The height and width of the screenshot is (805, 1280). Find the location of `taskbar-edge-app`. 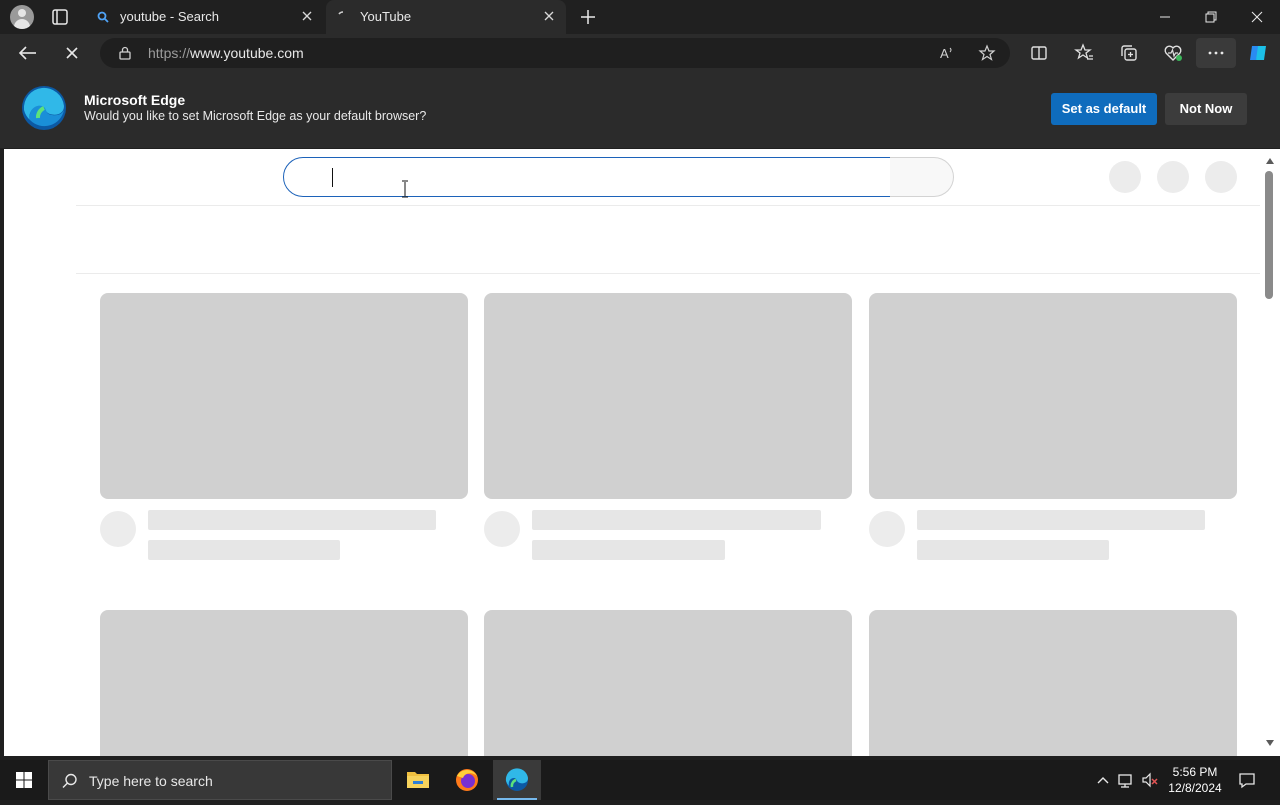

taskbar-edge-app is located at coordinates (517, 780).